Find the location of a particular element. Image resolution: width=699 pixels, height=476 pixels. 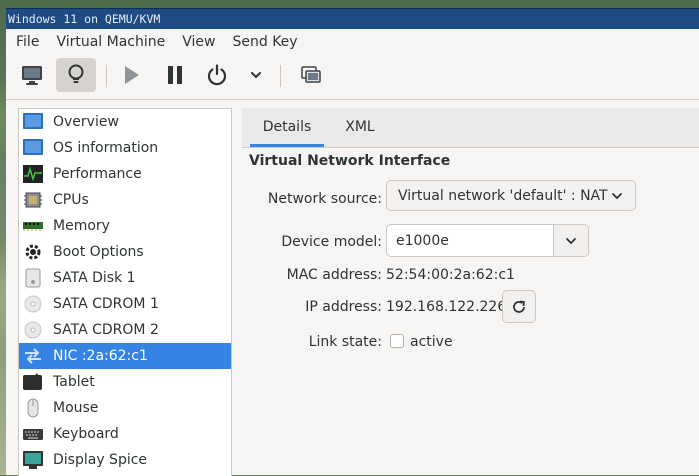

sidebar-item-label: CPUs is located at coordinates (71, 200).